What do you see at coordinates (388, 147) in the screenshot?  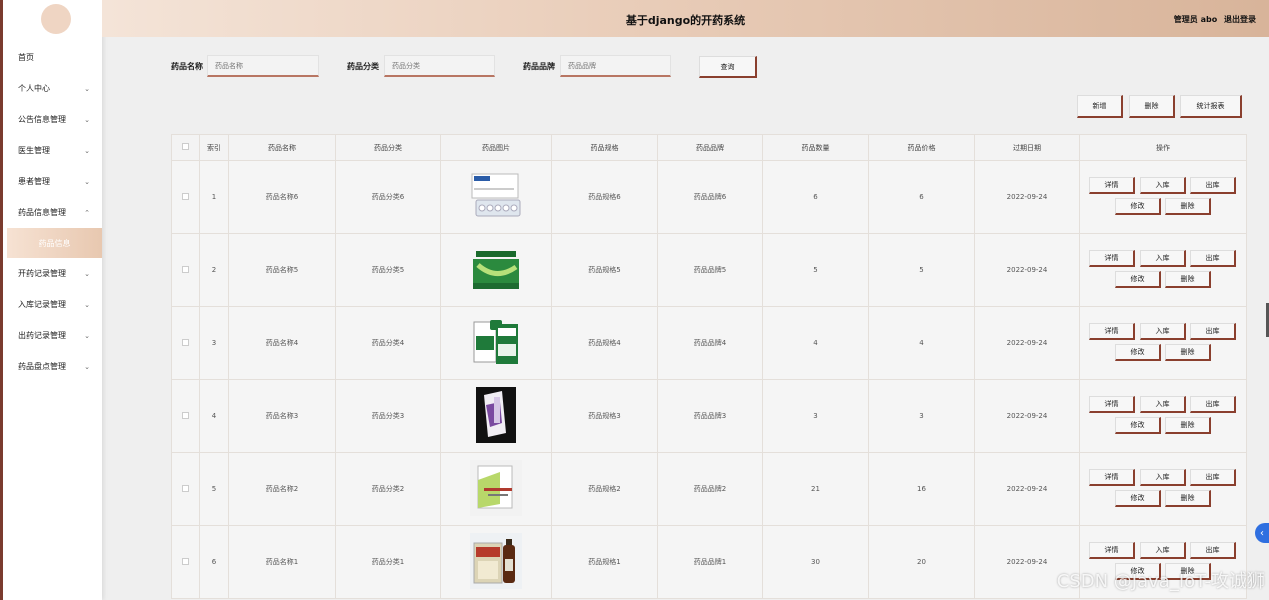 I see `column-header: 药品分类` at bounding box center [388, 147].